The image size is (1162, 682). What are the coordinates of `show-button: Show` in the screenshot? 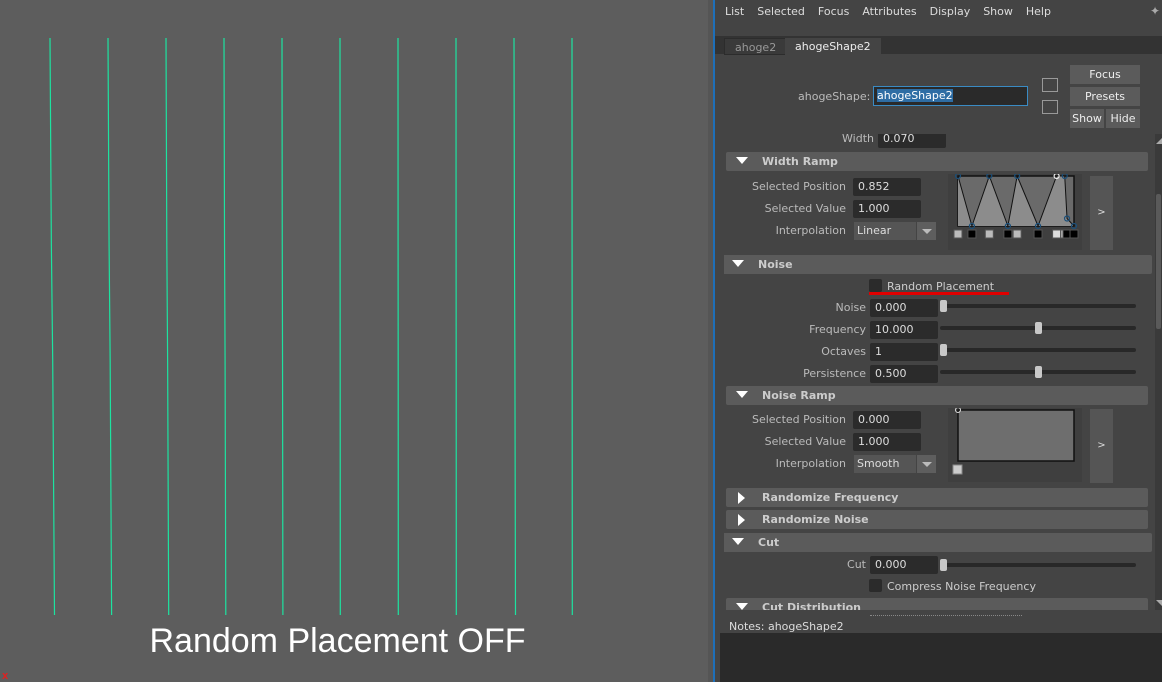 It's located at (1087, 118).